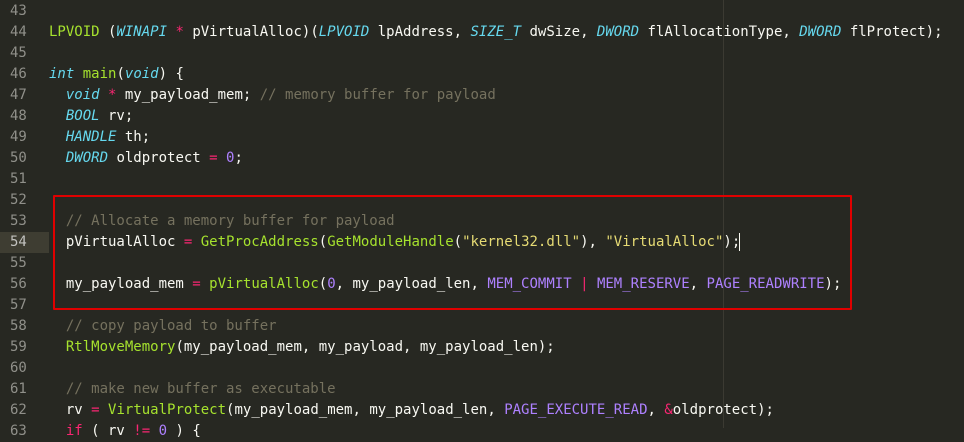 Image resolution: width=964 pixels, height=442 pixels. I want to click on code-token: ),, so click(593, 242).